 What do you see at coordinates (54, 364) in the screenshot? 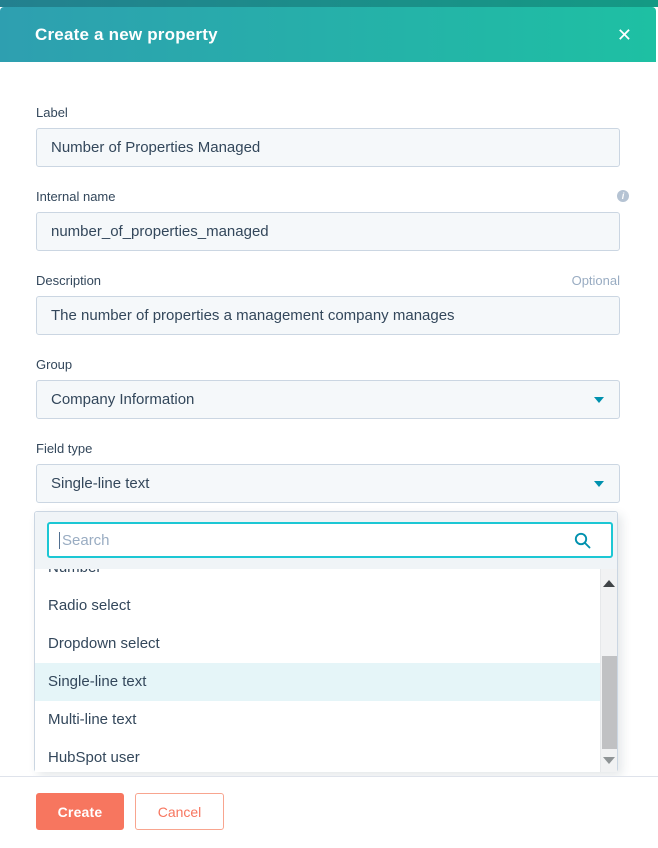
I see `group-field-label: Group` at bounding box center [54, 364].